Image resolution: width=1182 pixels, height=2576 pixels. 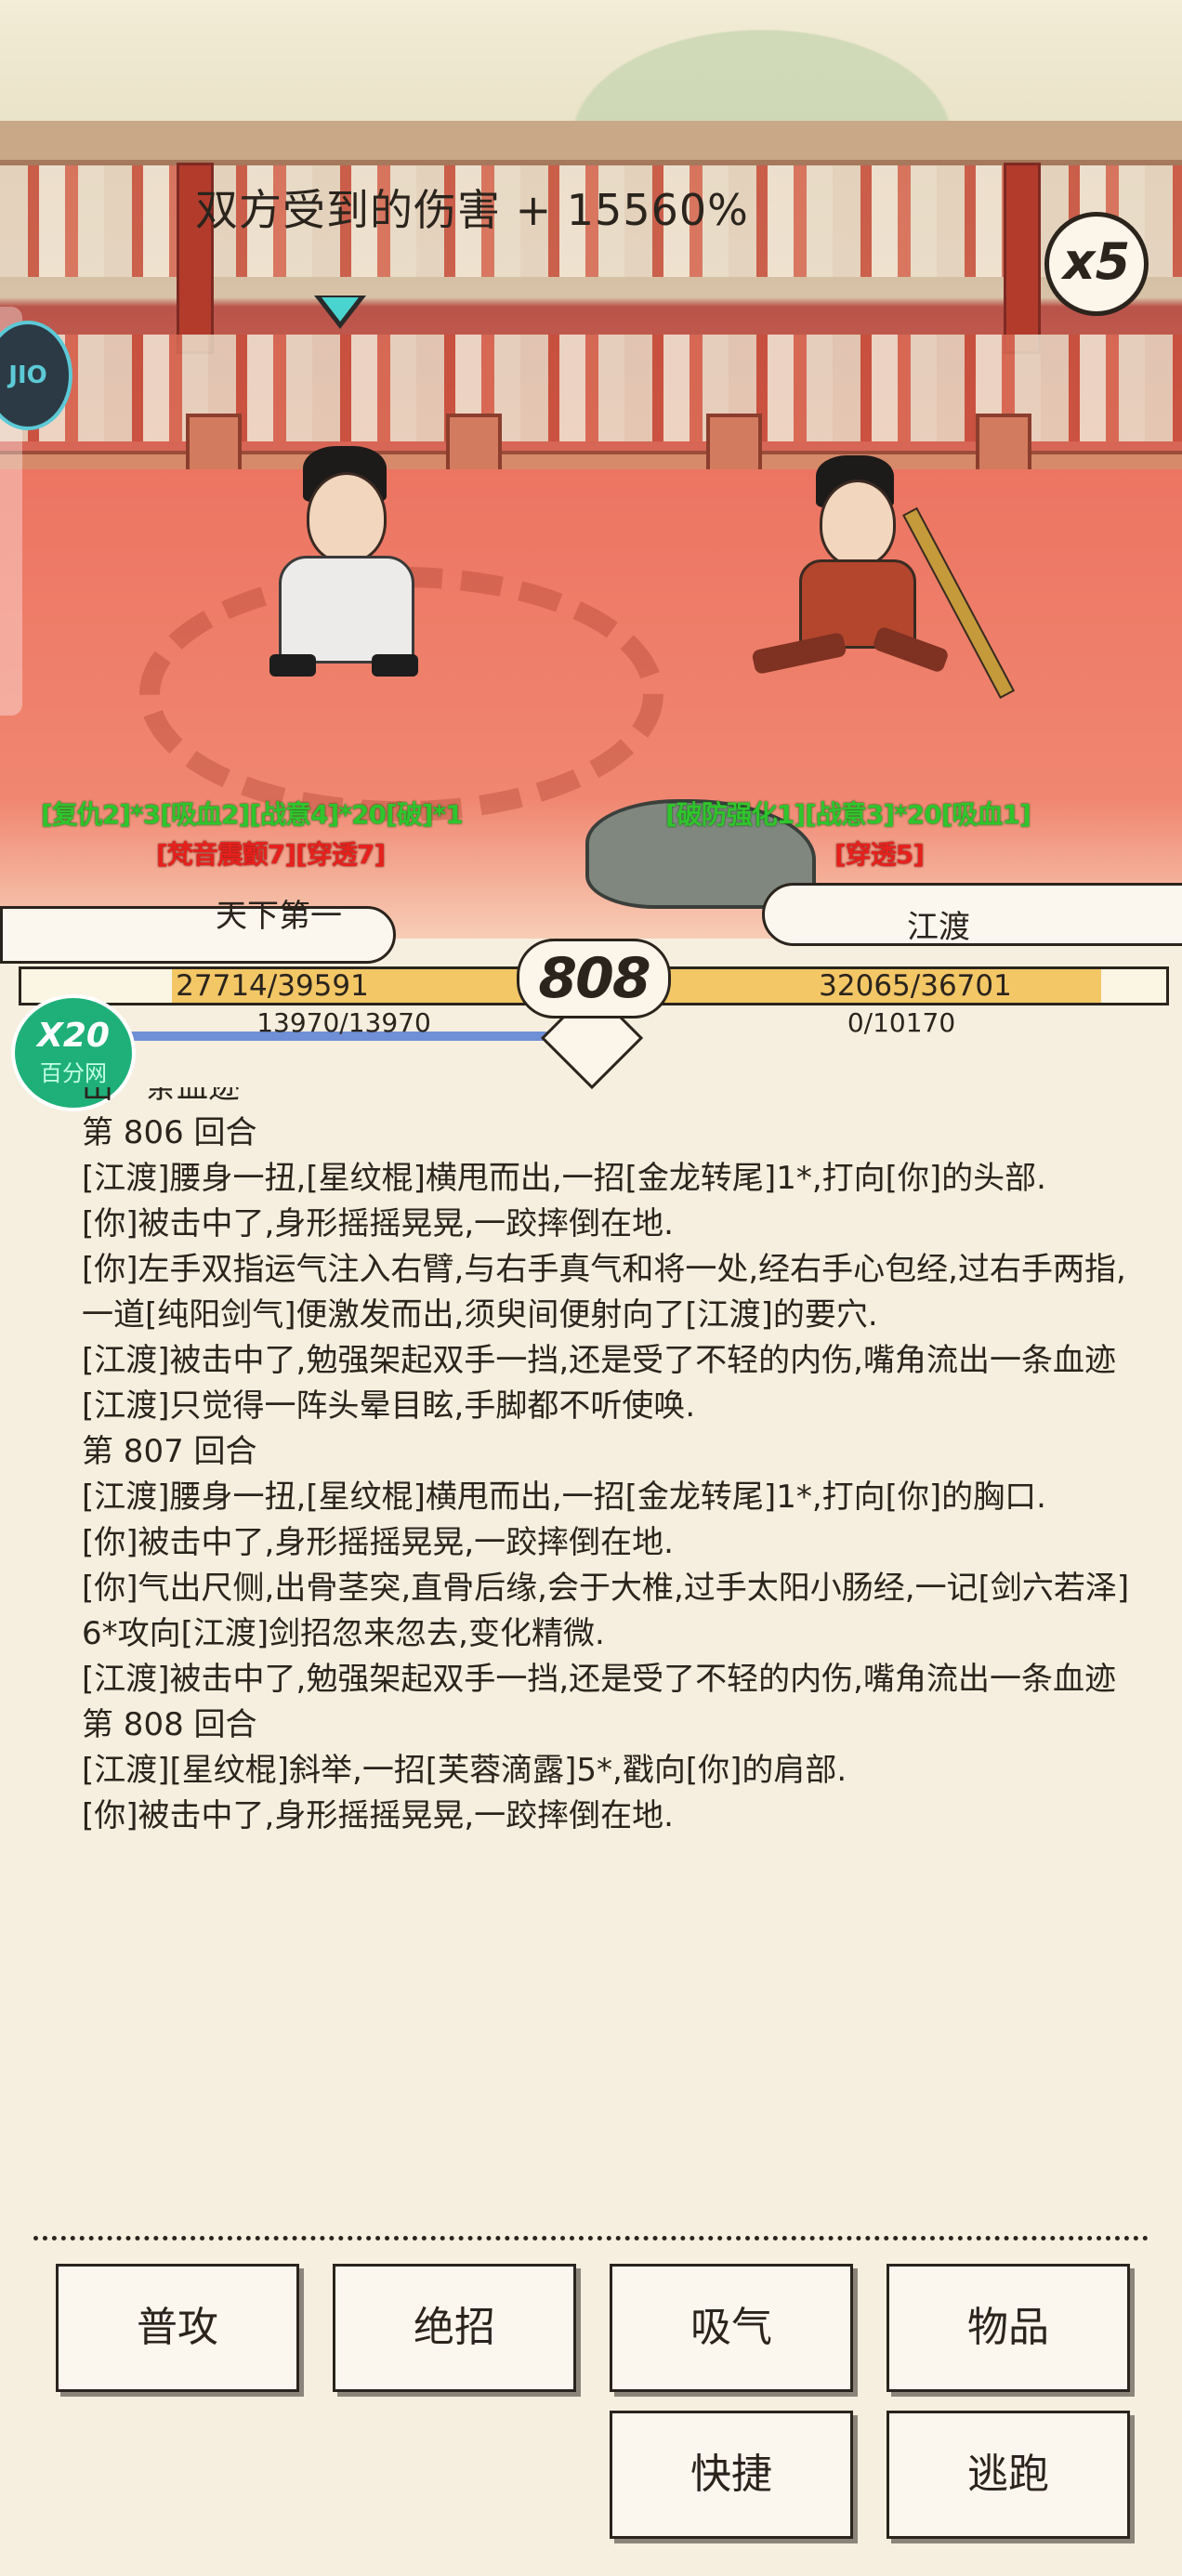 I want to click on player-debuffs-text: [梵音震颤7][穿透7], so click(x=271, y=854).